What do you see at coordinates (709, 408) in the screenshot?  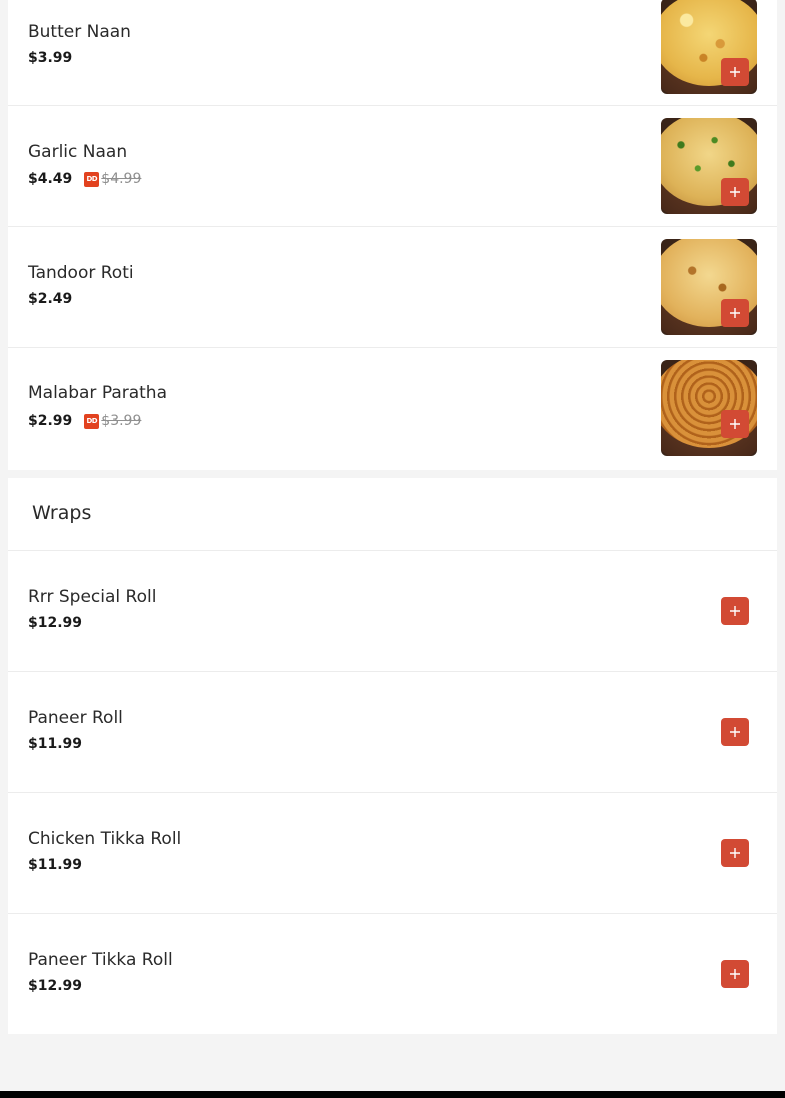 I see `malabar-paratha-photo` at bounding box center [709, 408].